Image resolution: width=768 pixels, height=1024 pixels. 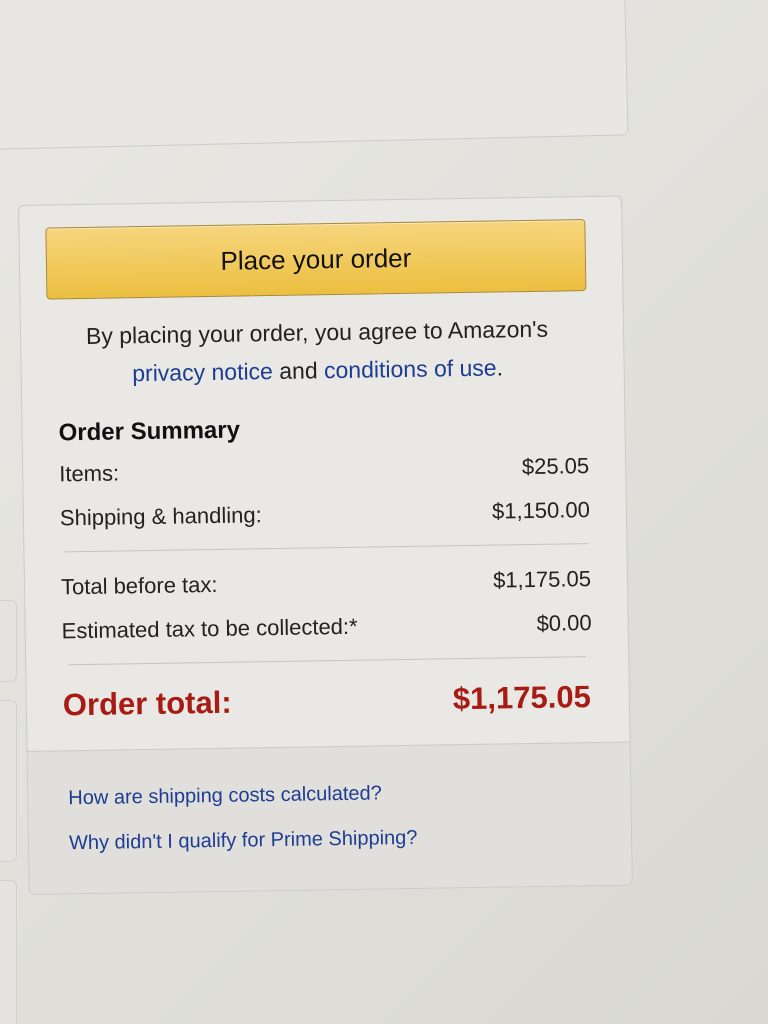 I want to click on order-summary-title: Order Summary, so click(x=149, y=431).